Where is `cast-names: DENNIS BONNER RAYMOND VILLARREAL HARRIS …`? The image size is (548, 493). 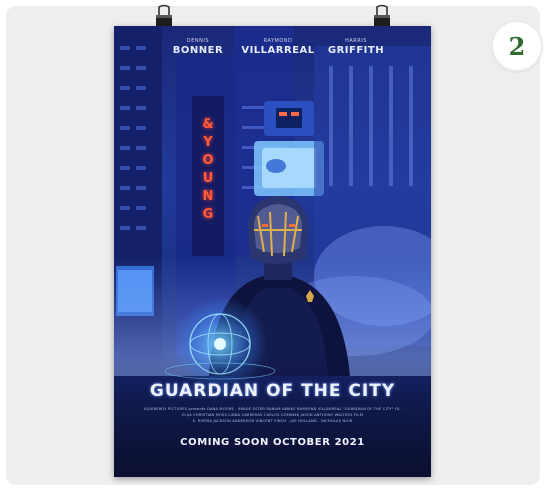 cast-names: DENNIS BONNER RAYMOND VILLARREAL HARRIS … is located at coordinates (272, 63).